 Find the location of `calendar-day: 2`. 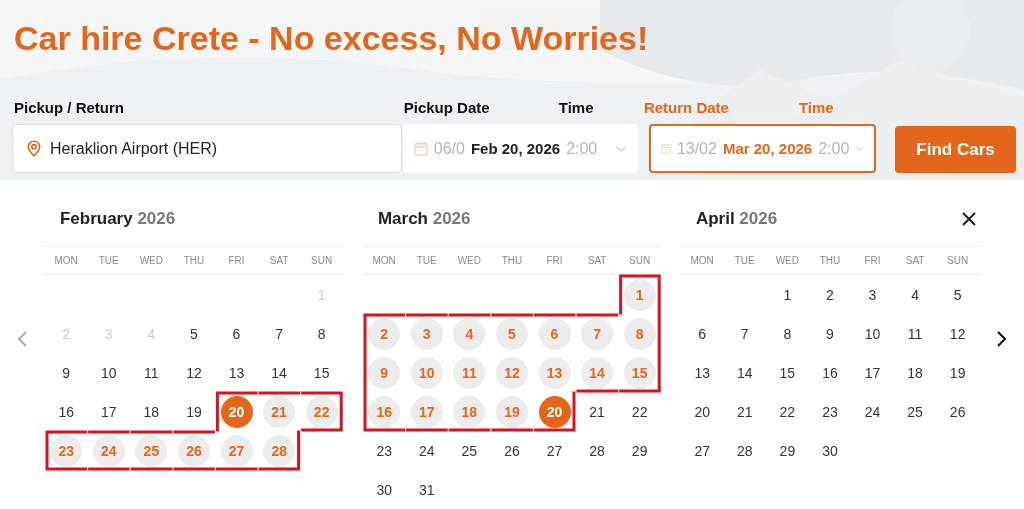

calendar-day: 2 is located at coordinates (829, 294).